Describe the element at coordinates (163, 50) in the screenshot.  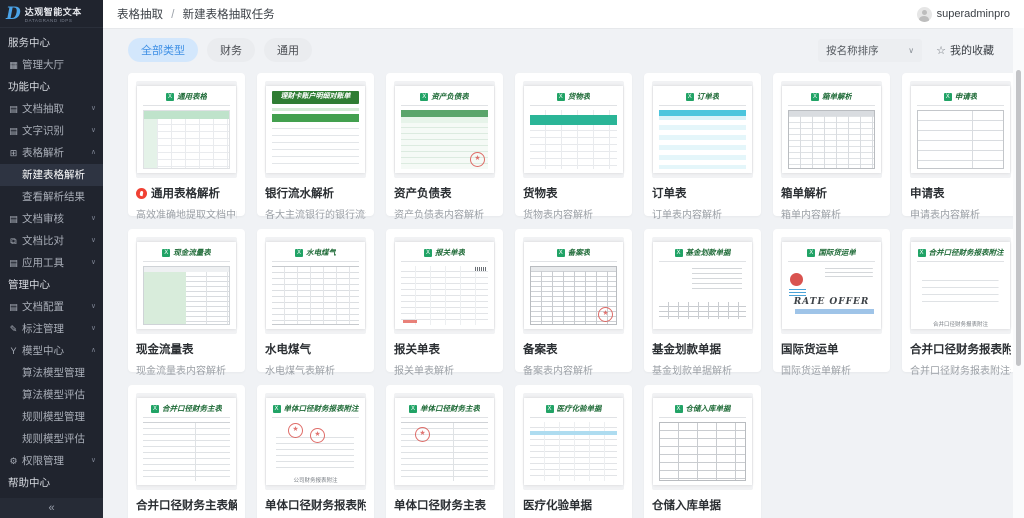
I see `tab-filter: 全部类型` at that location.